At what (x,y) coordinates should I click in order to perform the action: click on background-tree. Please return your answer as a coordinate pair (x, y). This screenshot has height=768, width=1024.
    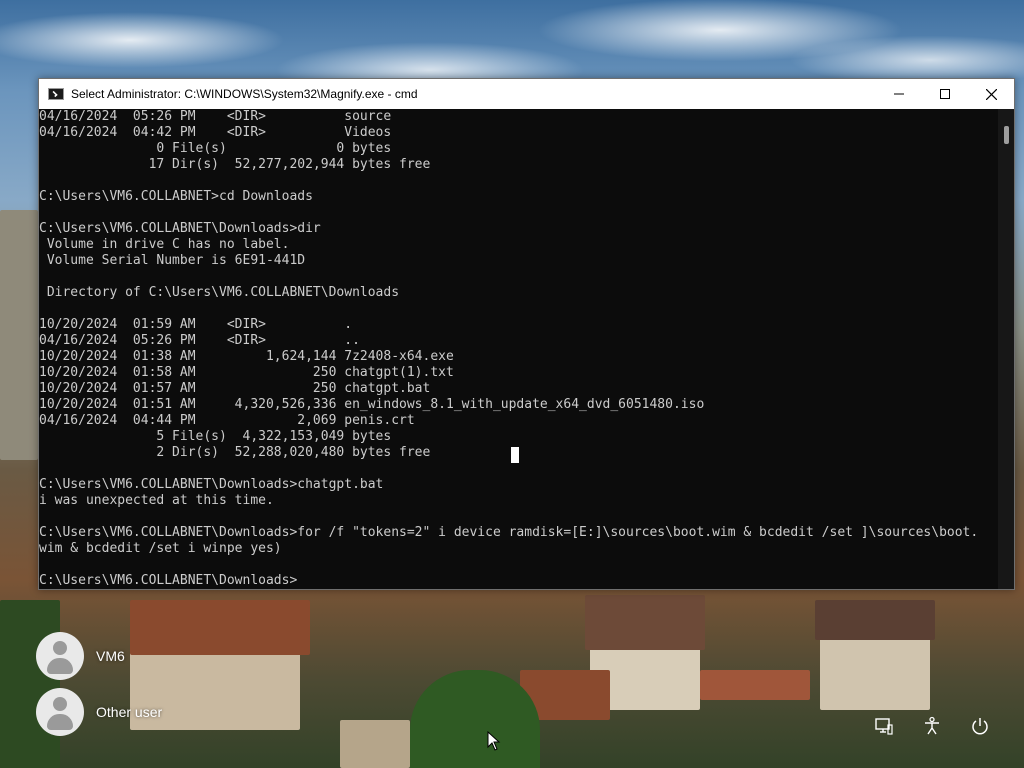
    Looking at the image, I should click on (30, 684).